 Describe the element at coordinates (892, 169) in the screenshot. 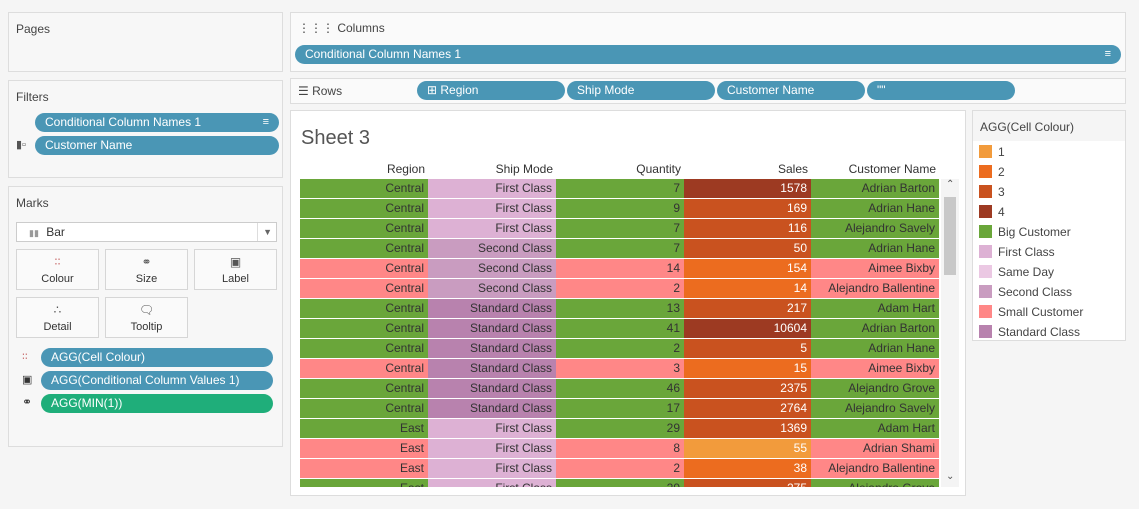

I see `header-customer-name: Customer Name` at that location.